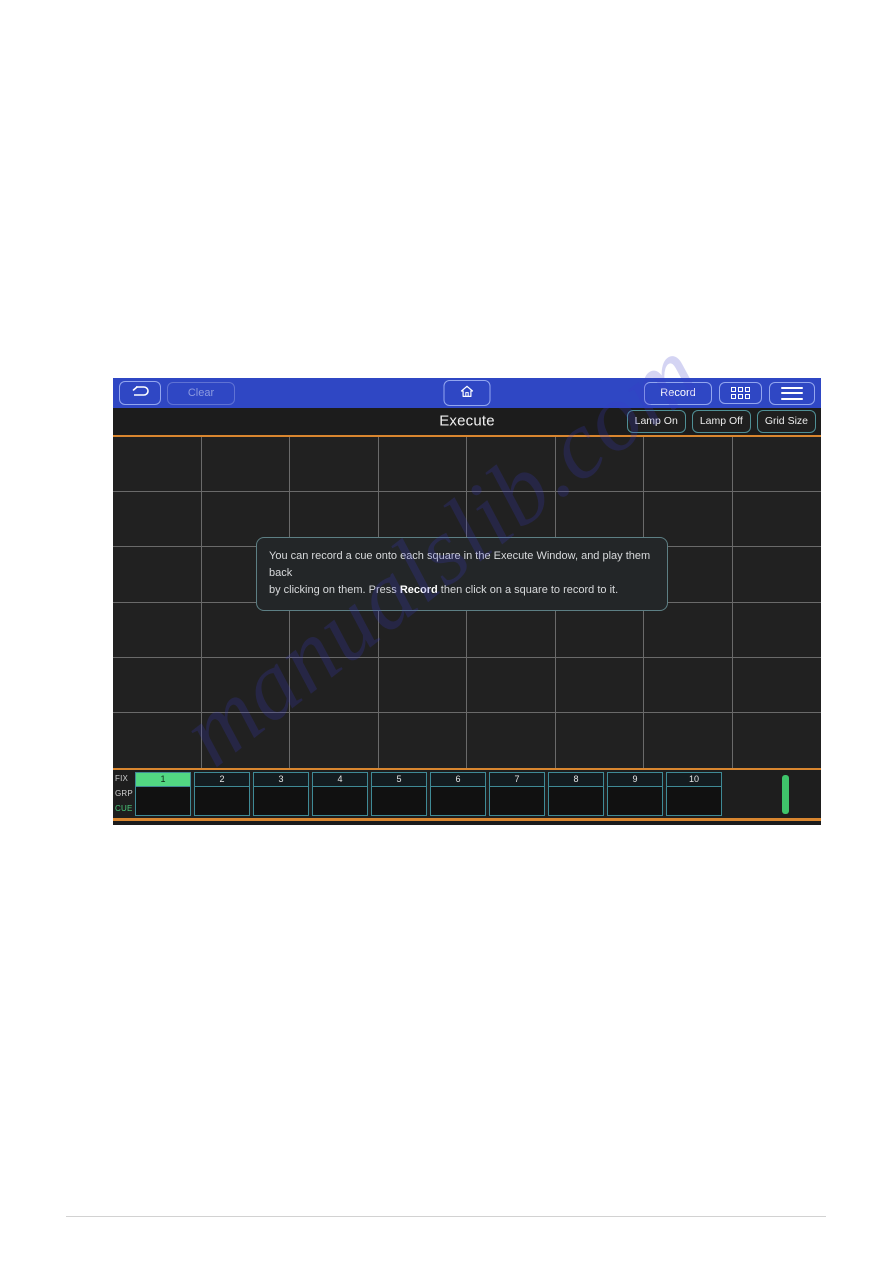  Describe the element at coordinates (785, 794) in the screenshot. I see `master-fader` at that location.